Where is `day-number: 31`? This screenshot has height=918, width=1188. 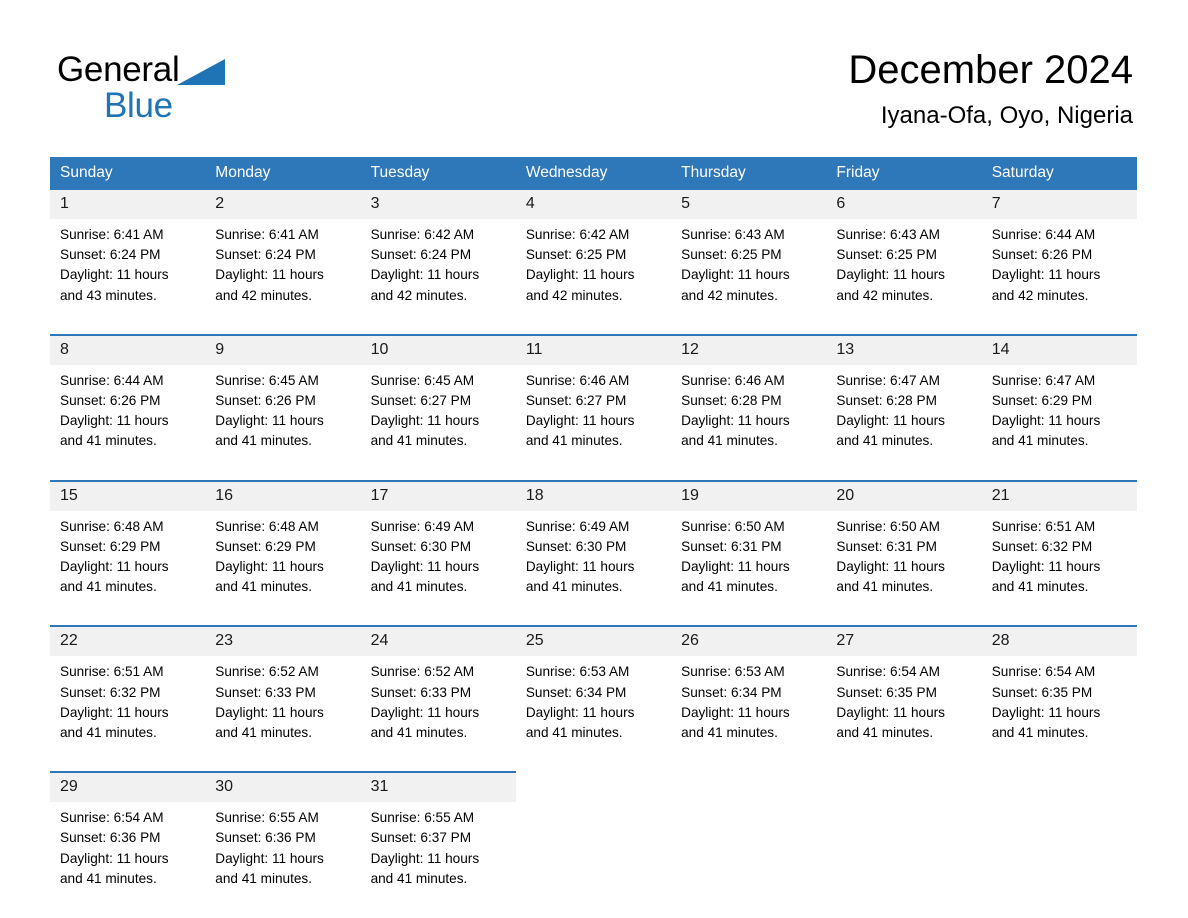
day-number: 31 is located at coordinates (438, 787).